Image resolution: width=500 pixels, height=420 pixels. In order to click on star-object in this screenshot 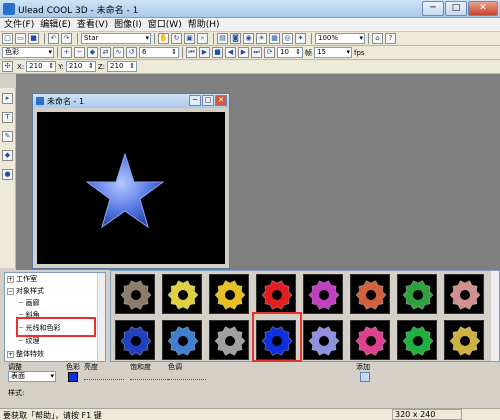, I will do `click(131, 188)`.